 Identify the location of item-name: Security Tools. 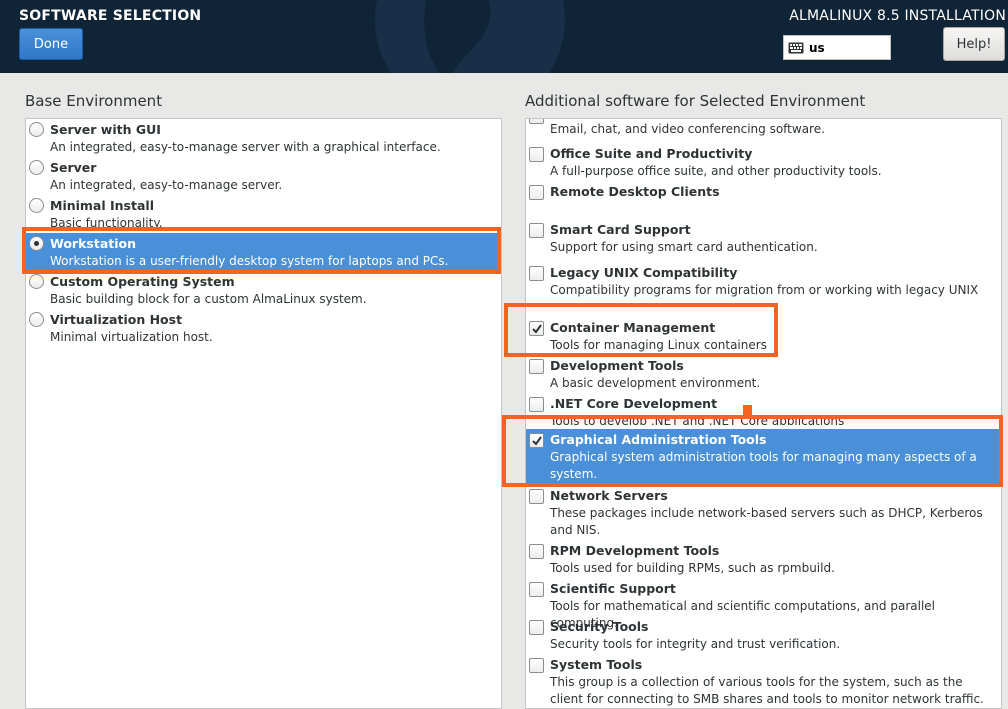
(599, 626).